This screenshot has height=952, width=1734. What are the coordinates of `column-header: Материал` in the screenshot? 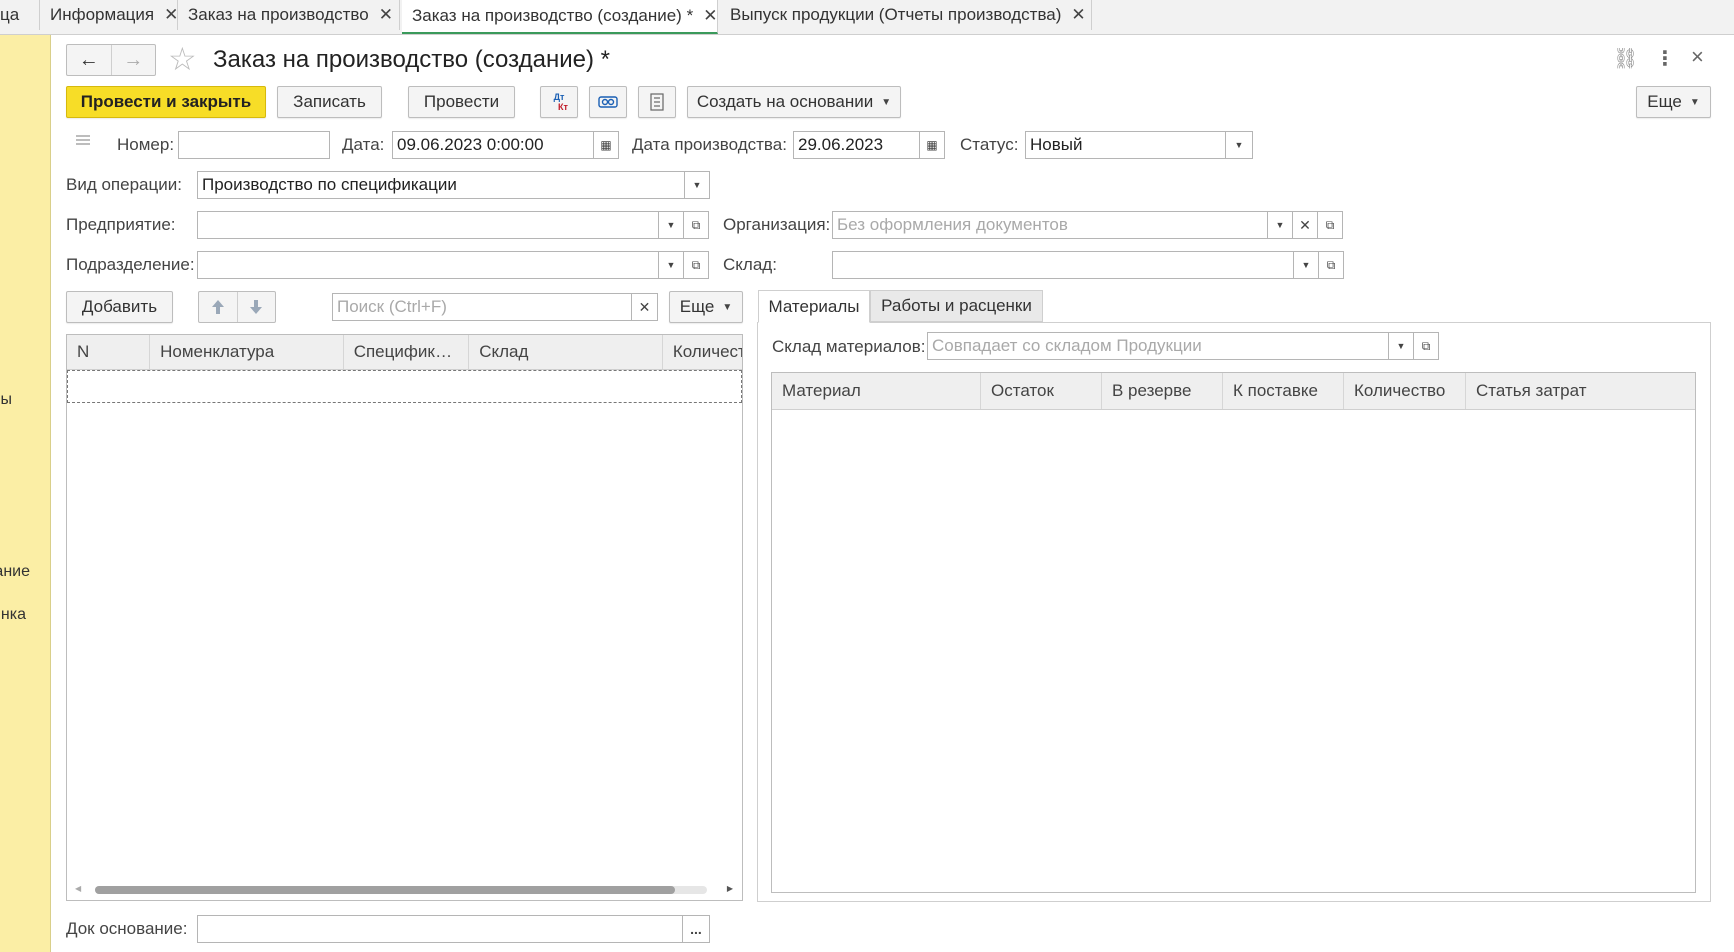 It's located at (876, 391).